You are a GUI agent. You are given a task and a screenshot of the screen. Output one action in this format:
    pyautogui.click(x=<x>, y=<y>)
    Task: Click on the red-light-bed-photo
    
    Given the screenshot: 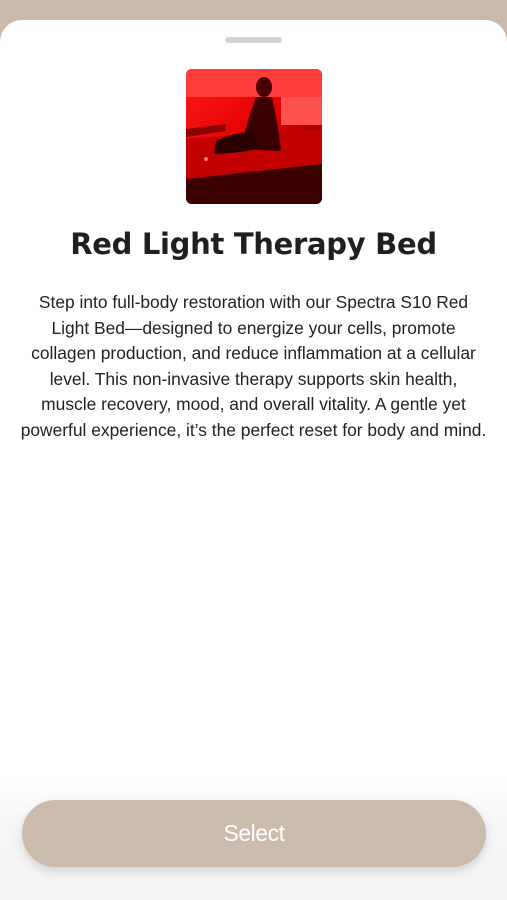 What is the action you would take?
    pyautogui.click(x=254, y=136)
    